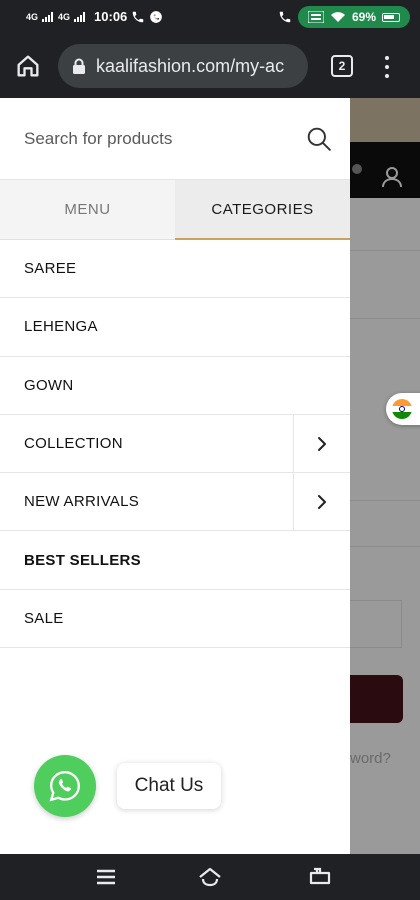 The image size is (420, 900). What do you see at coordinates (385, 120) in the screenshot?
I see `announcement-strip` at bounding box center [385, 120].